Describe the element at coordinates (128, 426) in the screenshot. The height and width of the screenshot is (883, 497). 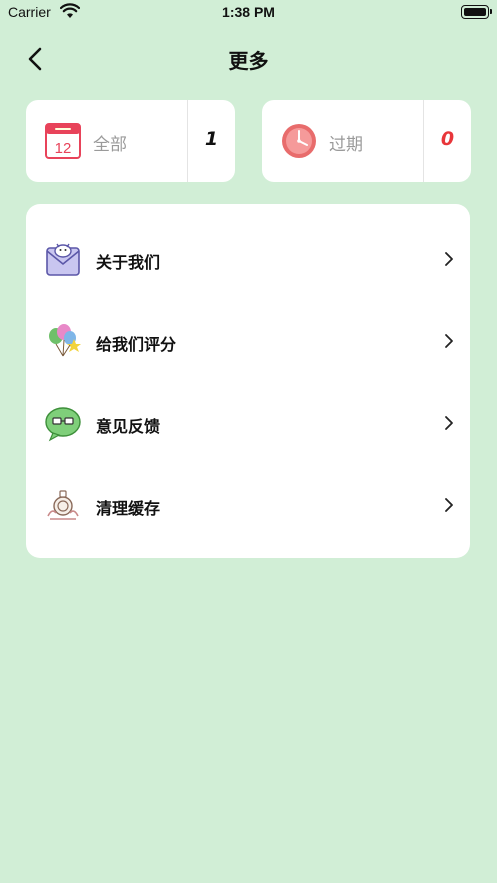
I see `menu-item-label: 意见反馈` at that location.